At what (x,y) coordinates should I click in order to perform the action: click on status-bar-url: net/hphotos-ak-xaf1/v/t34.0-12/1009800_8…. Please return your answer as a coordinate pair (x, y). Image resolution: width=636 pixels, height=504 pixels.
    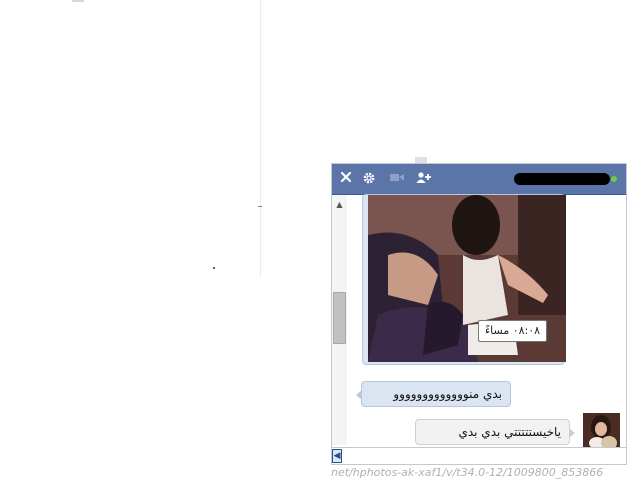
    Looking at the image, I should click on (467, 472).